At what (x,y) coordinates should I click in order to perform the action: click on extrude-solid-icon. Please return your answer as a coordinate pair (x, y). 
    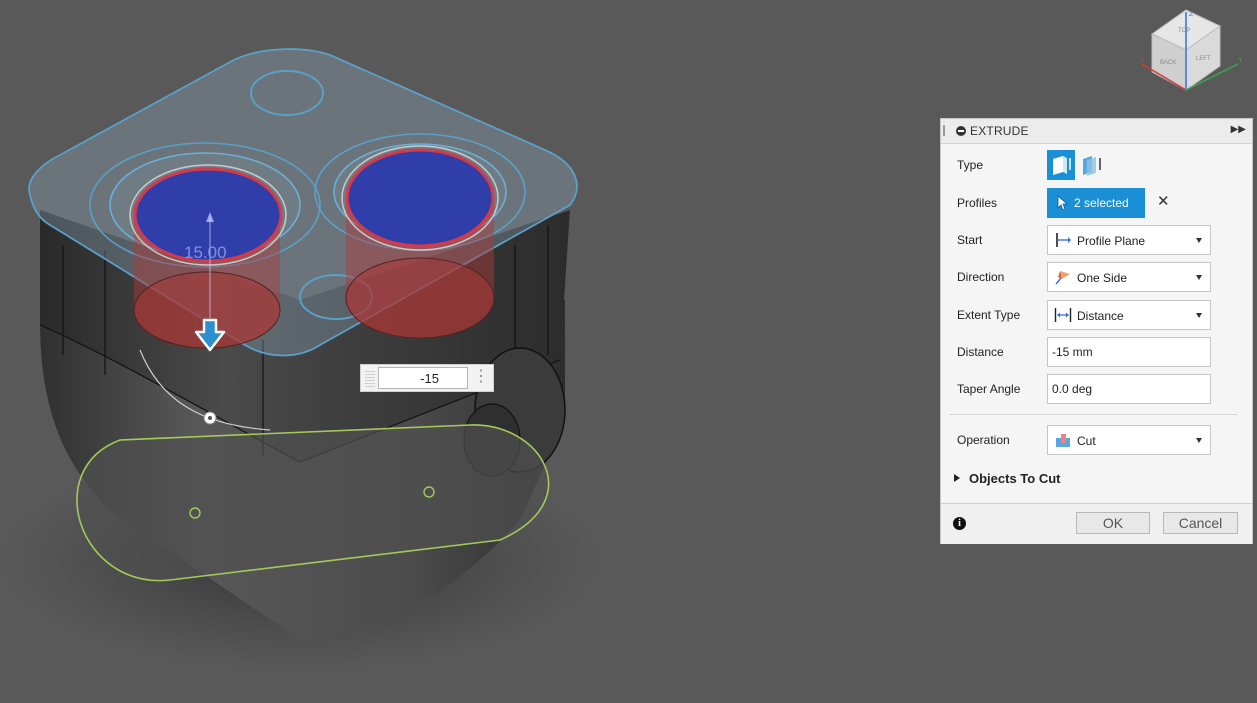
    Looking at the image, I should click on (1062, 165).